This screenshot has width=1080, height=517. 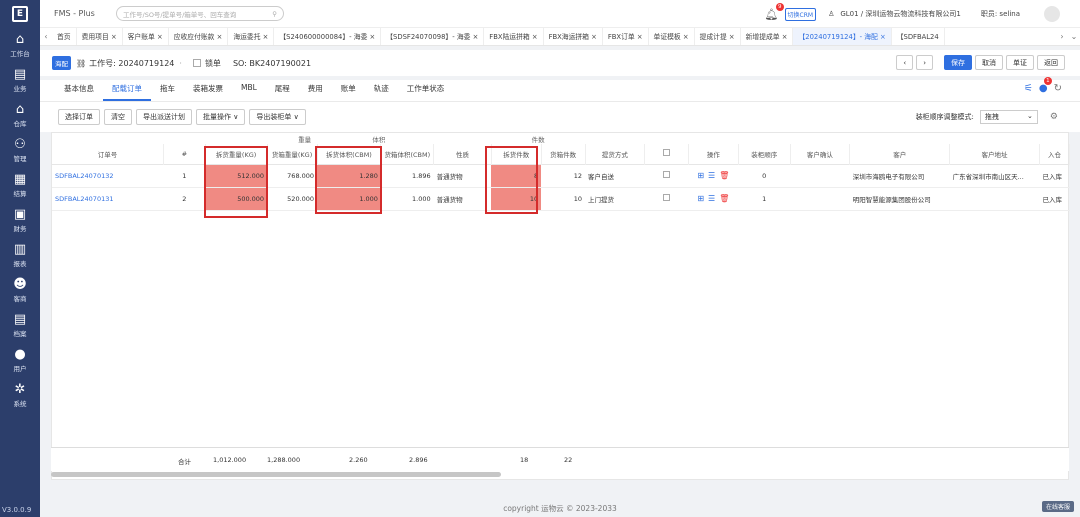 I want to click on batch-operation-dropdown: 批量操作 ∨, so click(x=221, y=117).